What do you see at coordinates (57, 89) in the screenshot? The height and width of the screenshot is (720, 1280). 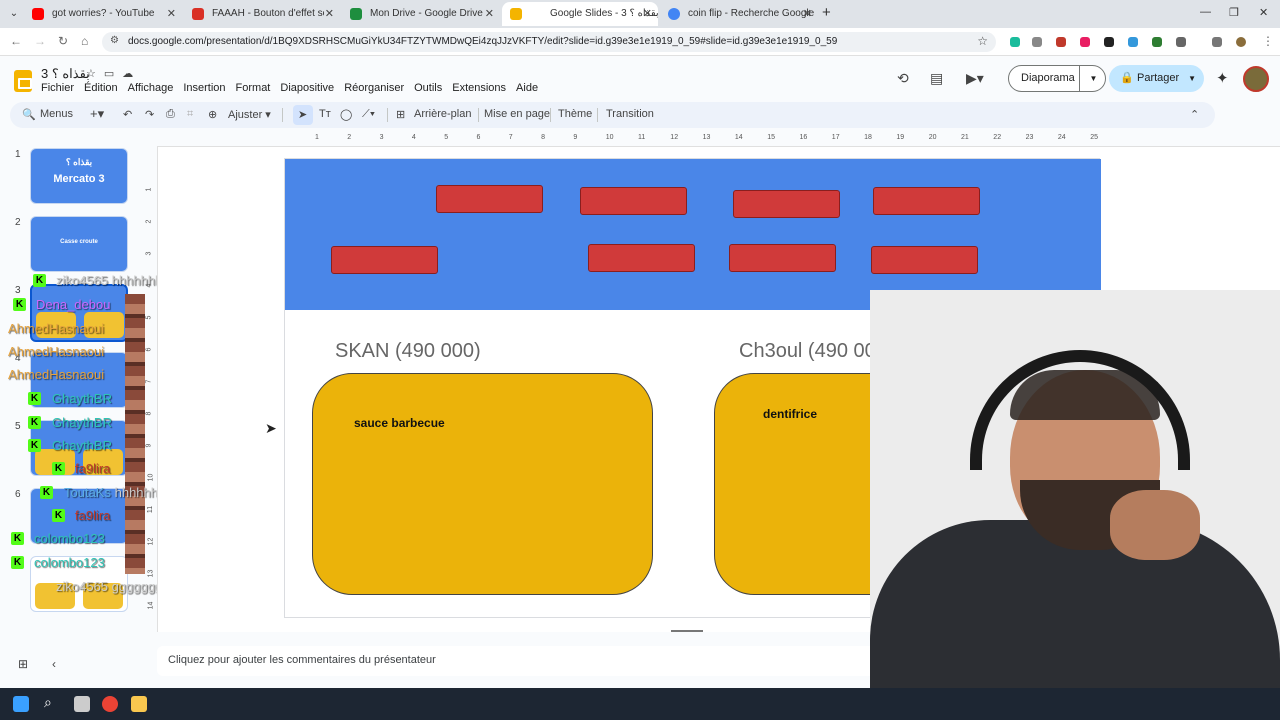 I see `menu-fichier: Fichier` at bounding box center [57, 89].